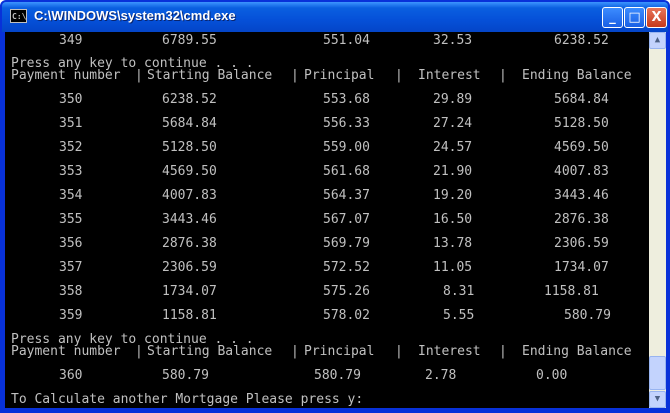 The image size is (670, 413). I want to click on interest: 13.78, so click(453, 243).